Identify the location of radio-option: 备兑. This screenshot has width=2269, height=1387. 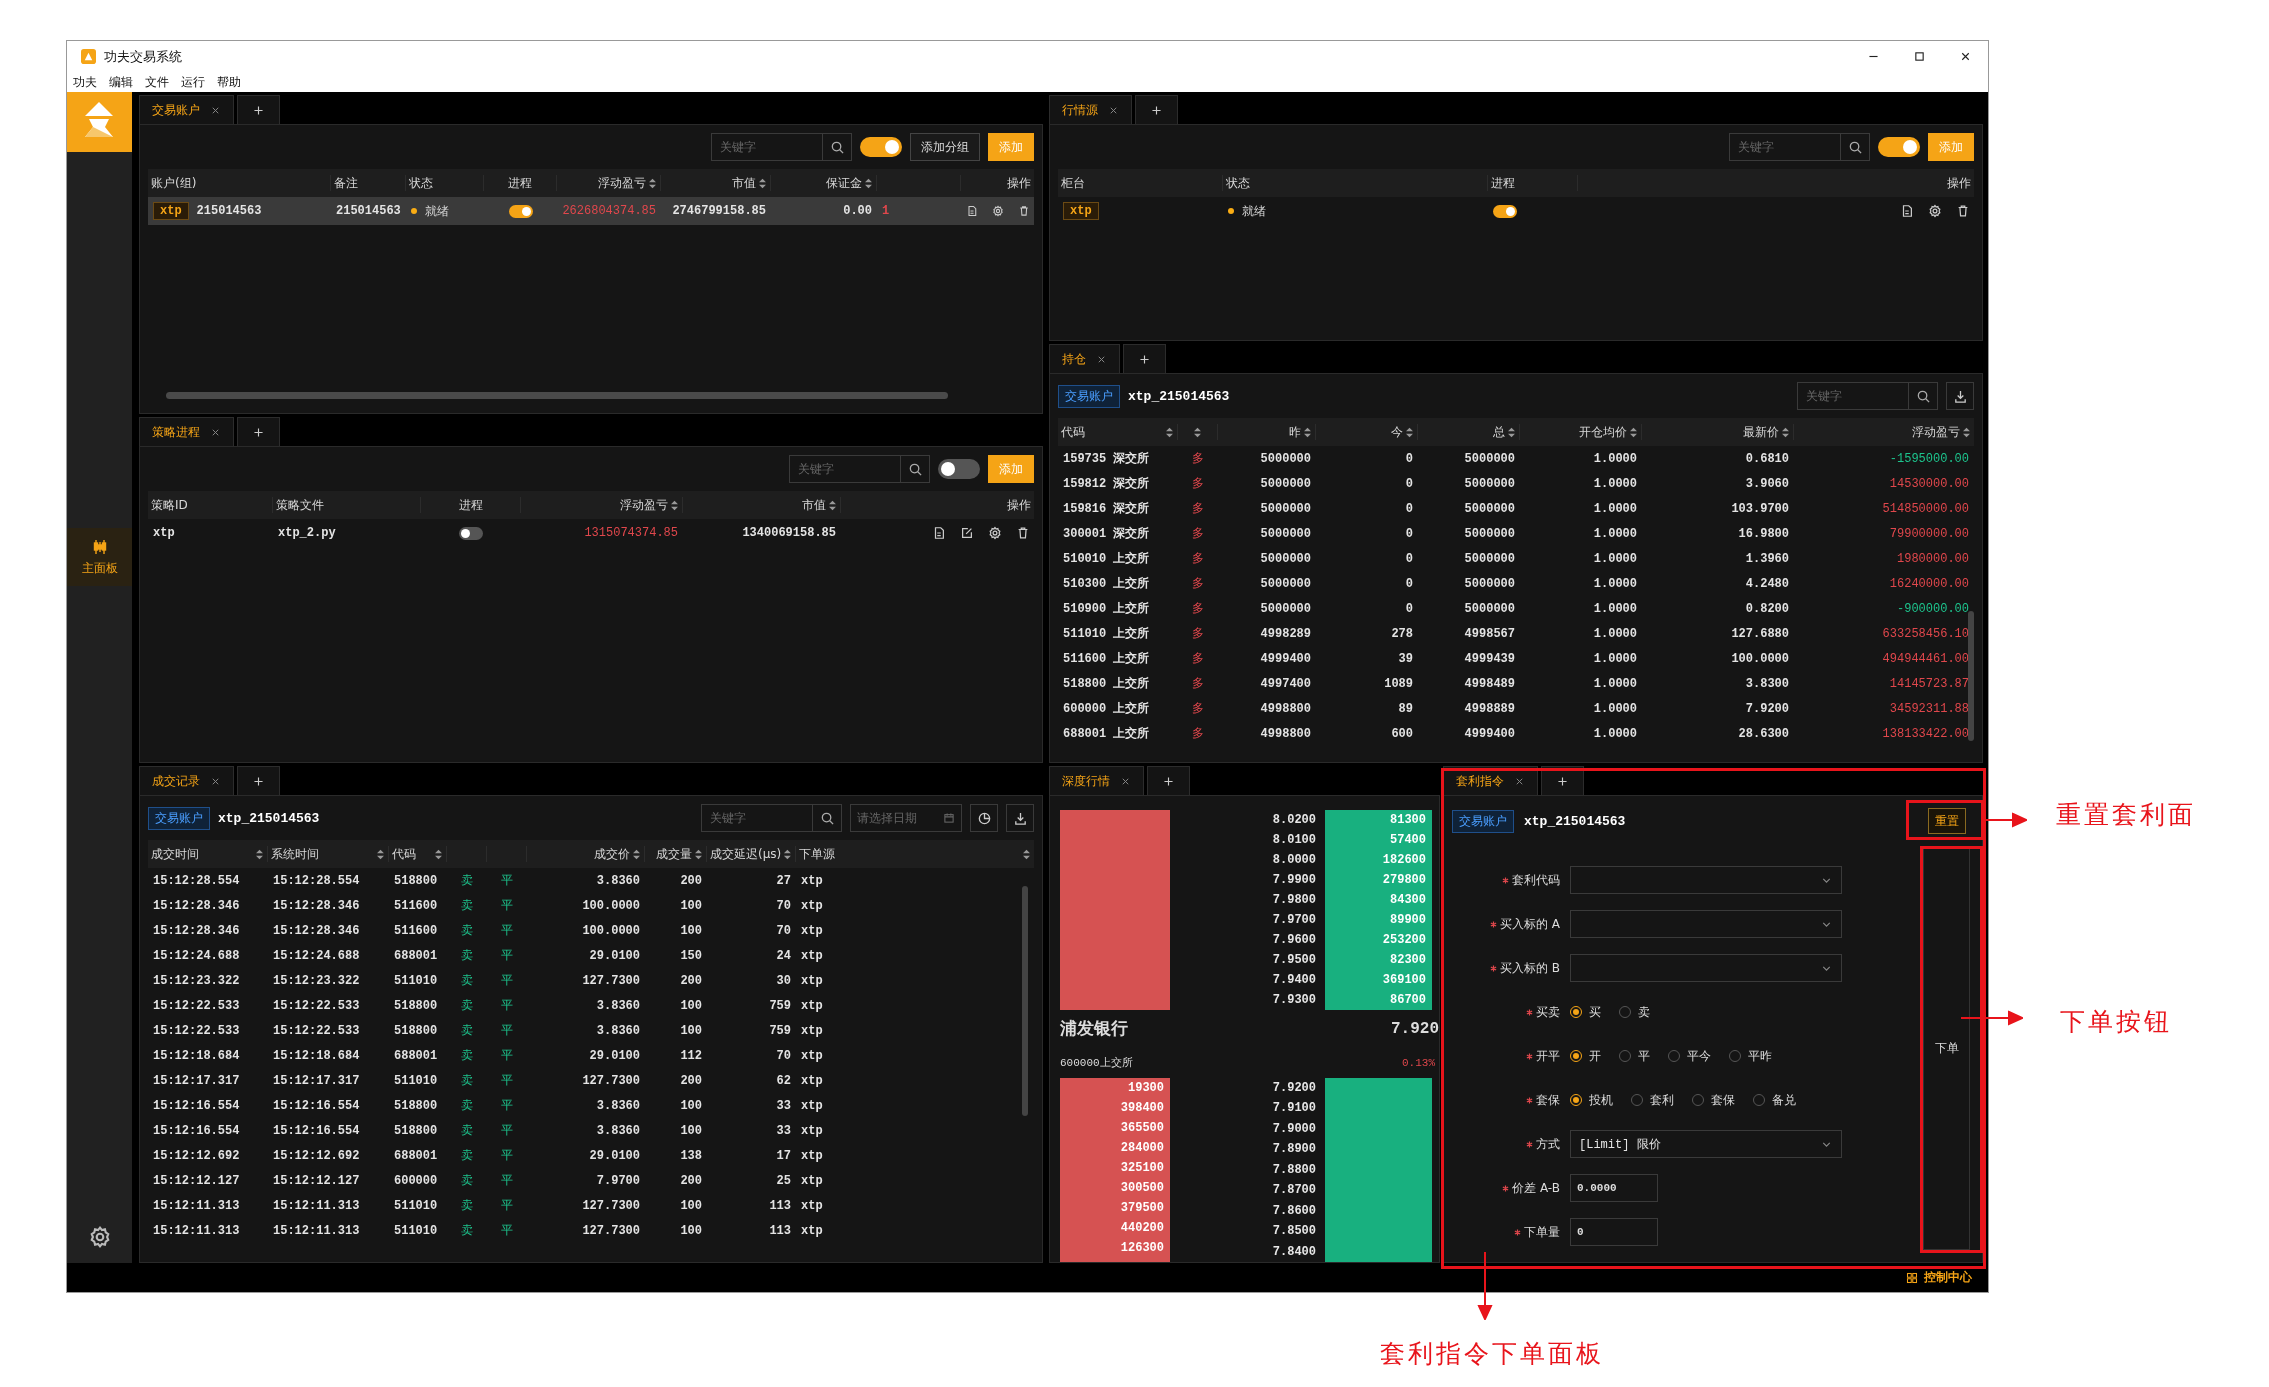
(1774, 1100).